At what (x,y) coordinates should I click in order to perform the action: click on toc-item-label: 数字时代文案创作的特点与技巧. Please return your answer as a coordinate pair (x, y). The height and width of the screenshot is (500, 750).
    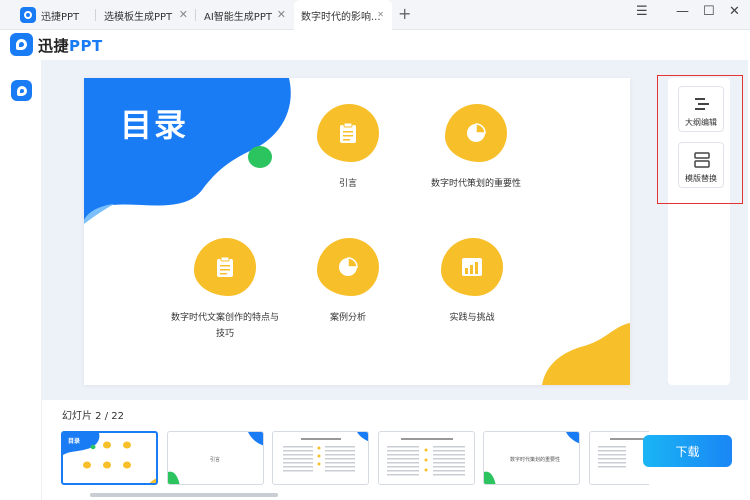
    Looking at the image, I should click on (224, 326).